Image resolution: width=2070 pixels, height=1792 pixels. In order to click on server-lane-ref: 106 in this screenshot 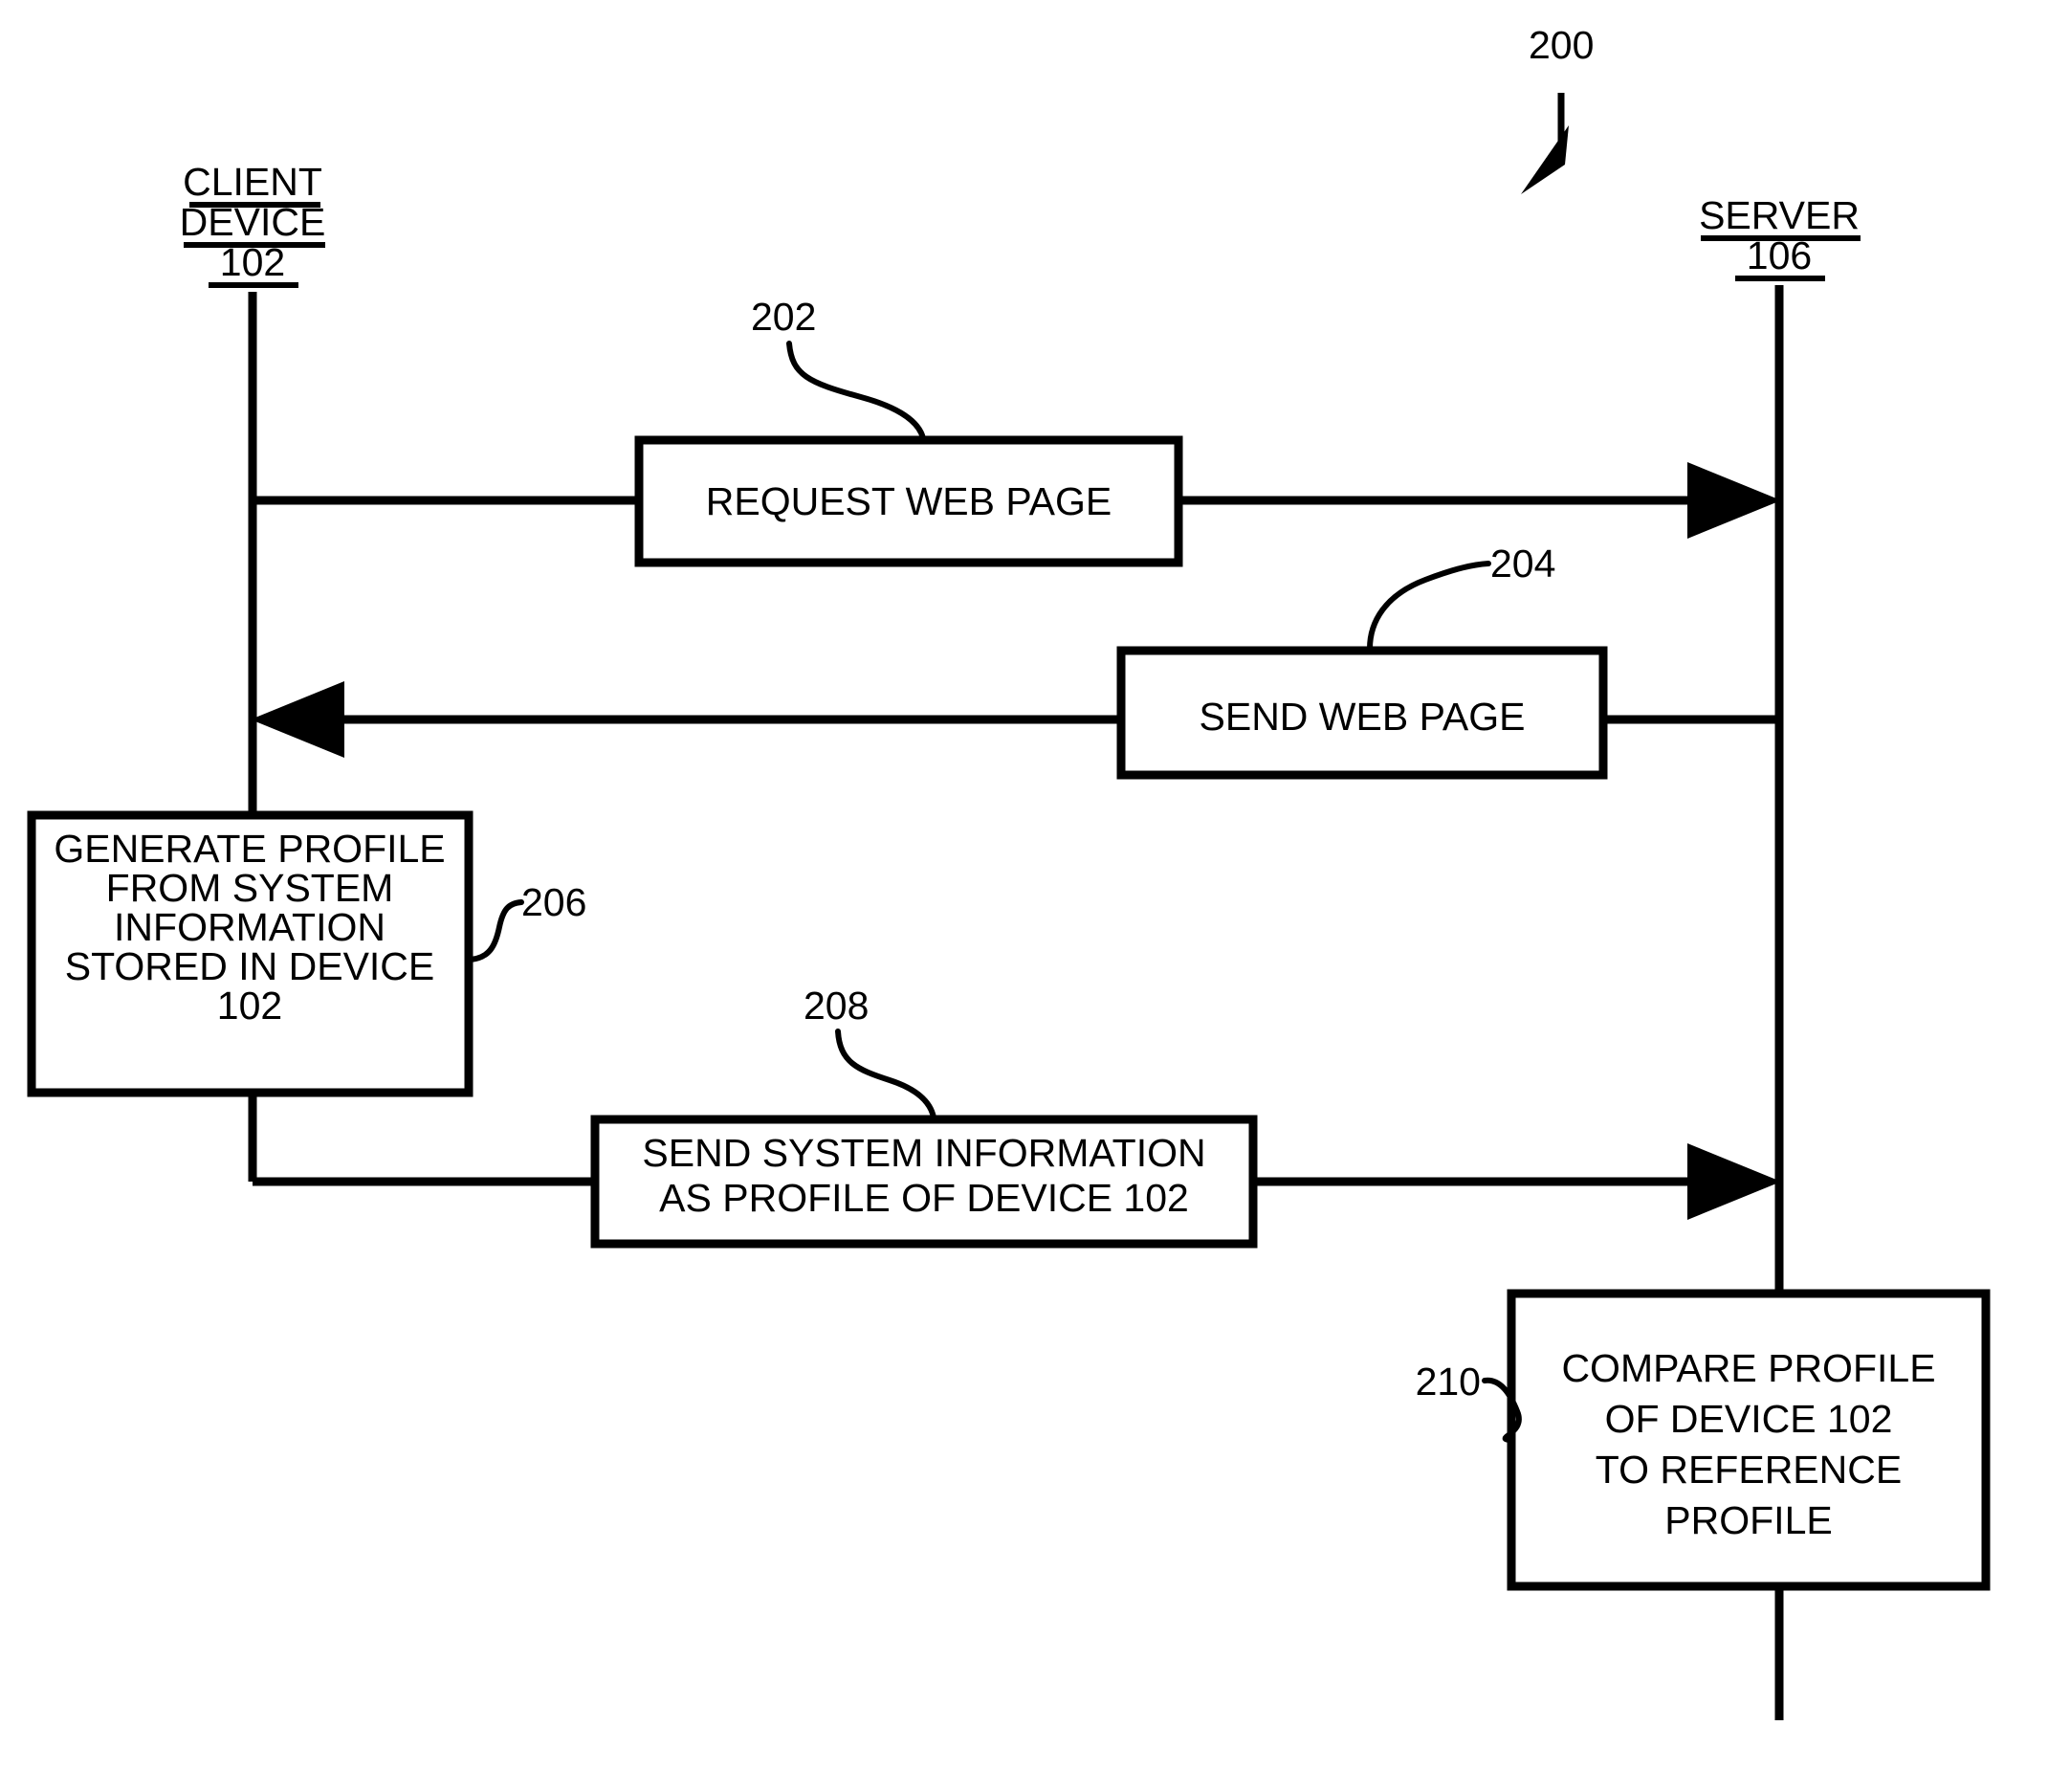, I will do `click(1779, 255)`.